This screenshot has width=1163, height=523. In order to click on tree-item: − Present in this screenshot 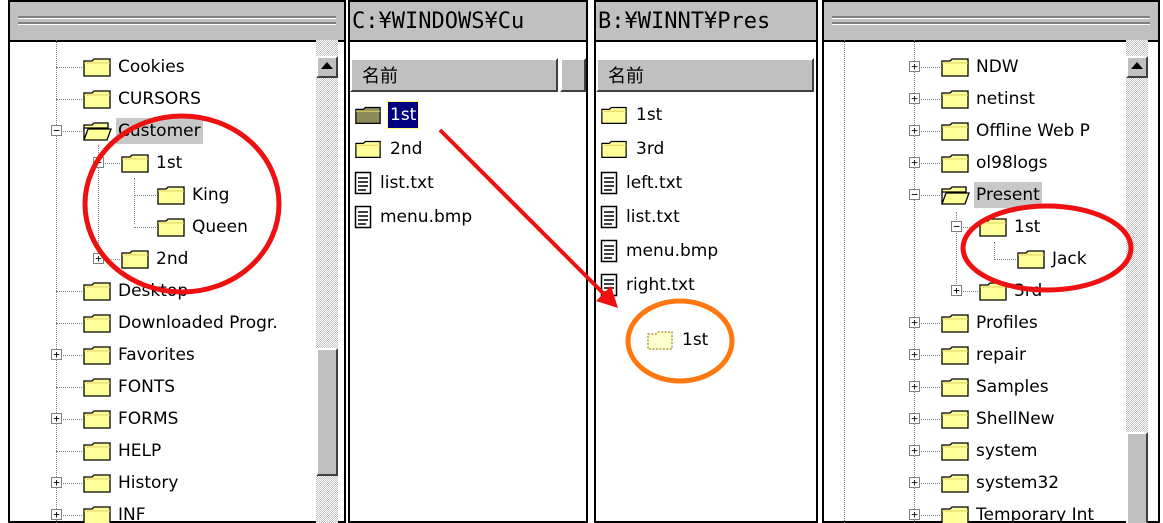, I will do `click(972, 195)`.